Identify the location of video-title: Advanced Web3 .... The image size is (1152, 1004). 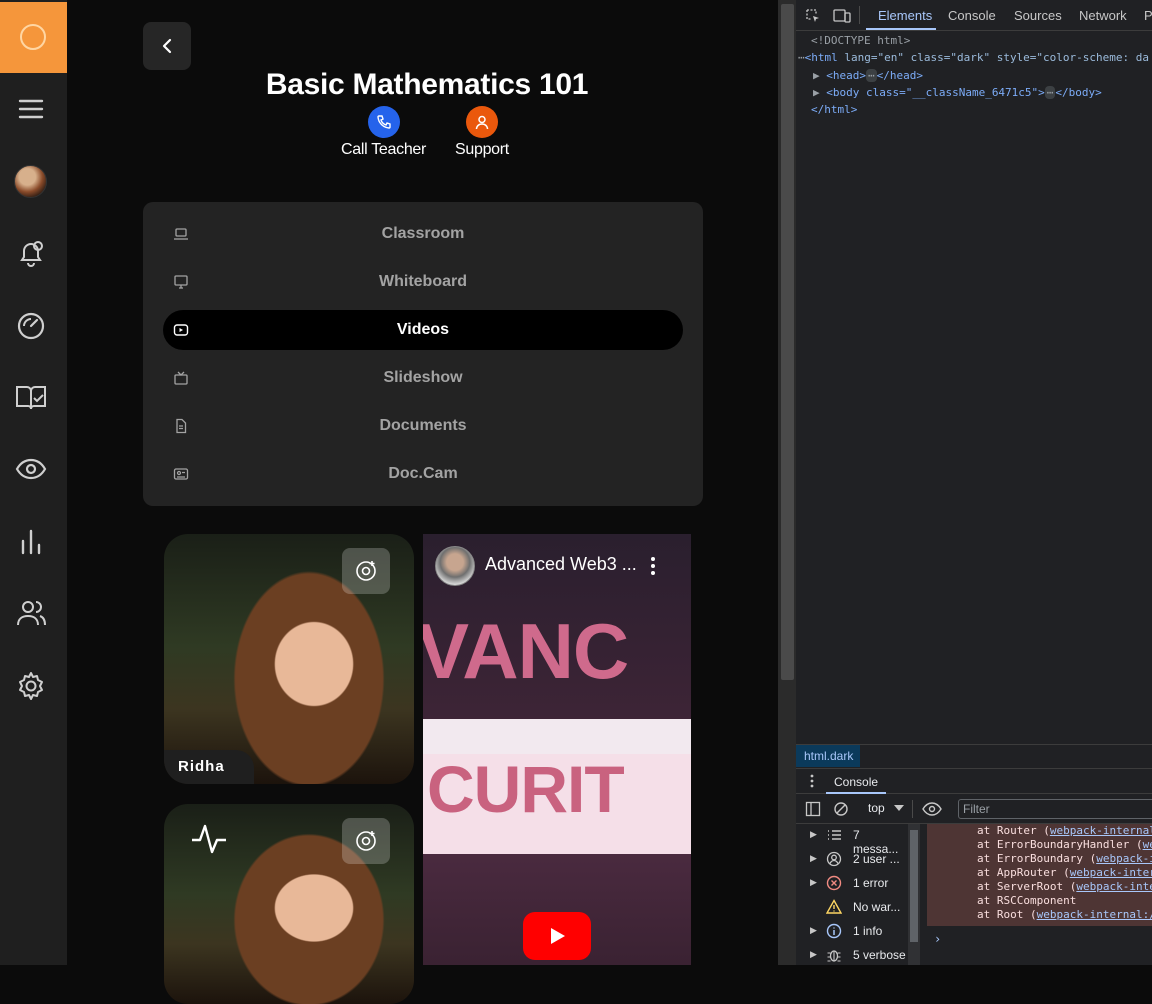
(561, 564).